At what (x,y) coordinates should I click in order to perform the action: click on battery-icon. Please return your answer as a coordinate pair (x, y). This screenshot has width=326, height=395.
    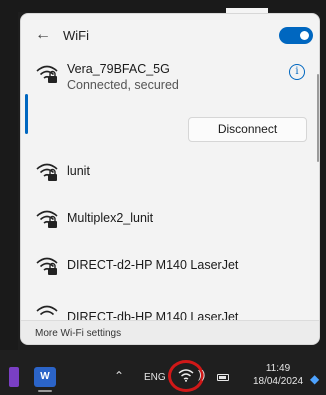
    Looking at the image, I should click on (223, 377).